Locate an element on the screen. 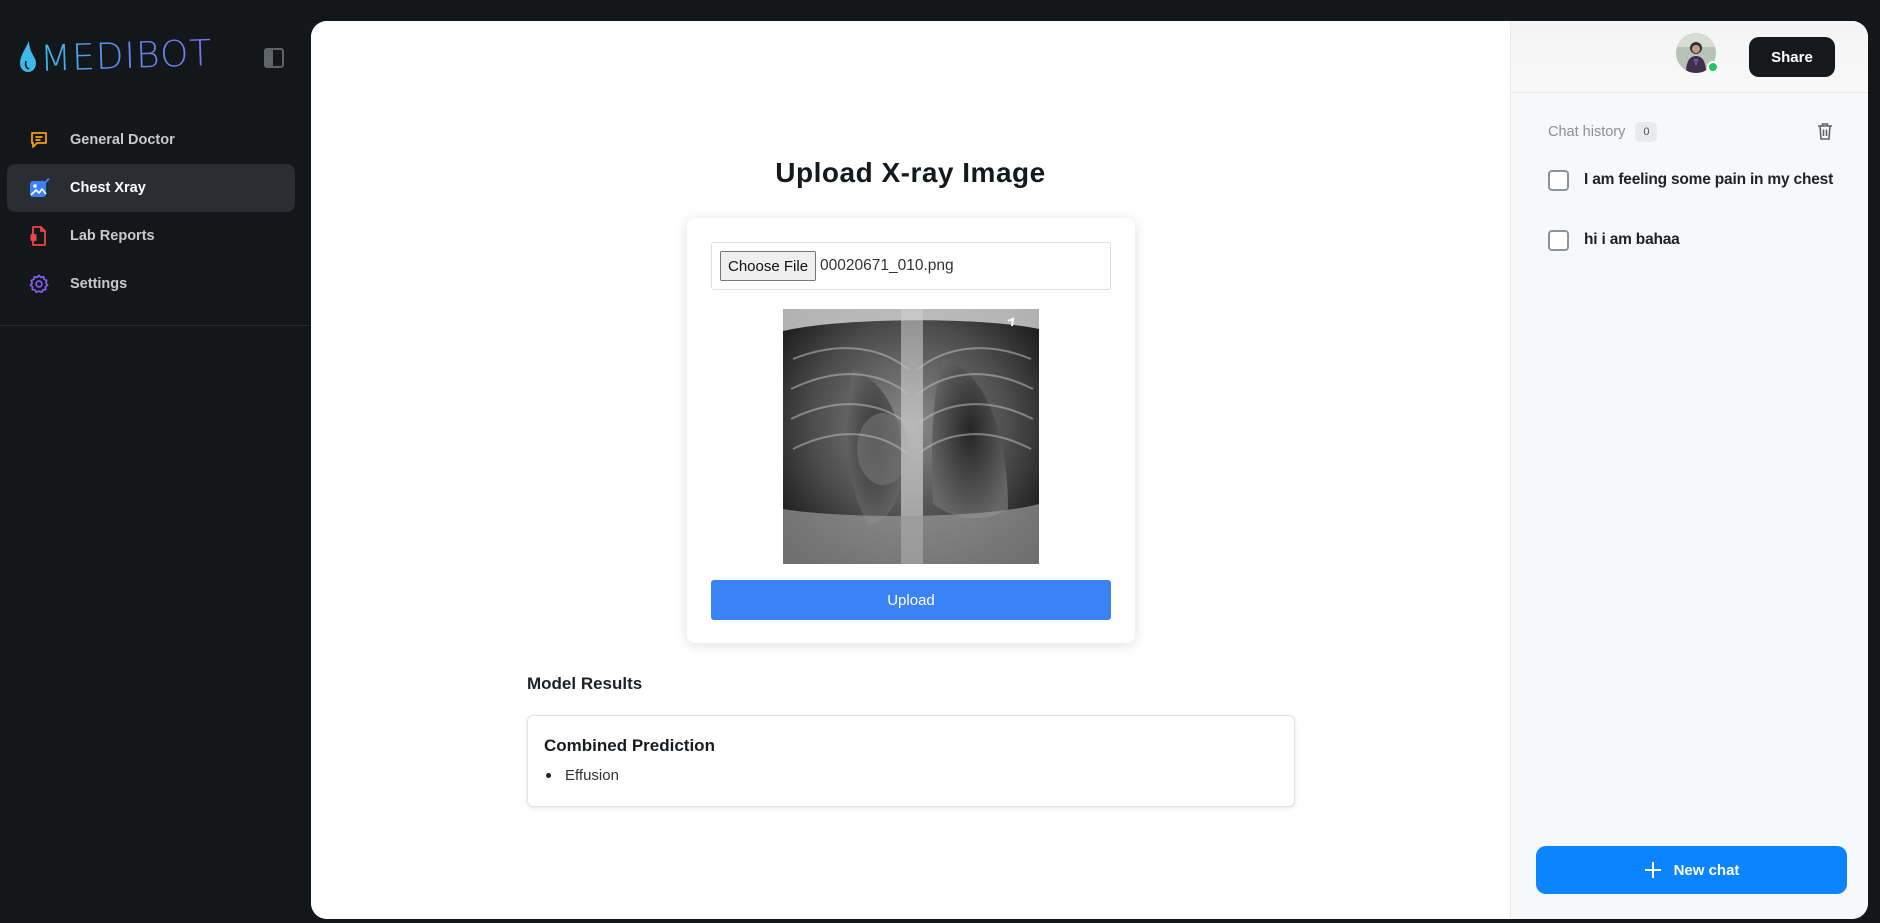  file-input: Choose File 00020671_010.png is located at coordinates (911, 266).